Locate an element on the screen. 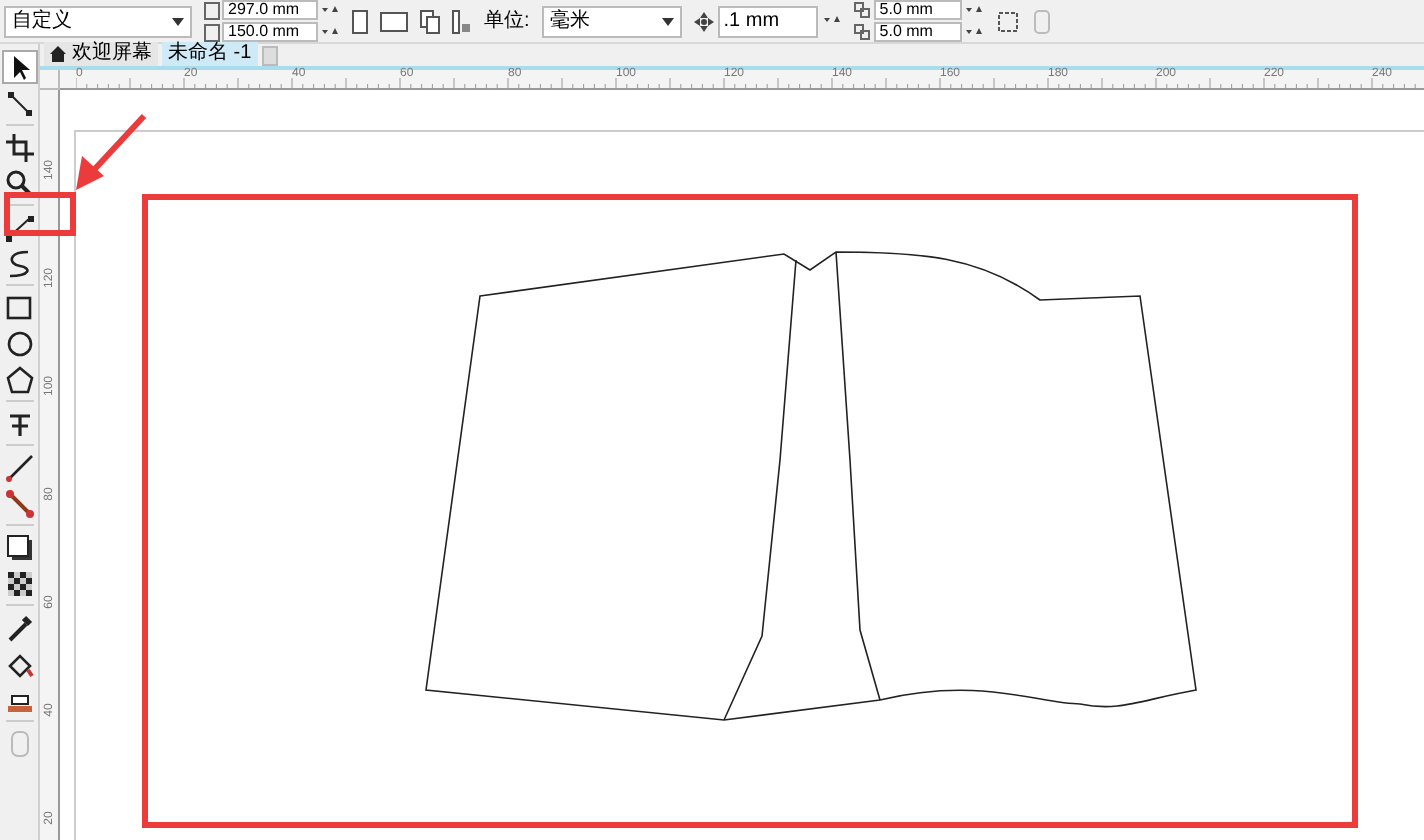  nudge-icon is located at coordinates (703, 21).